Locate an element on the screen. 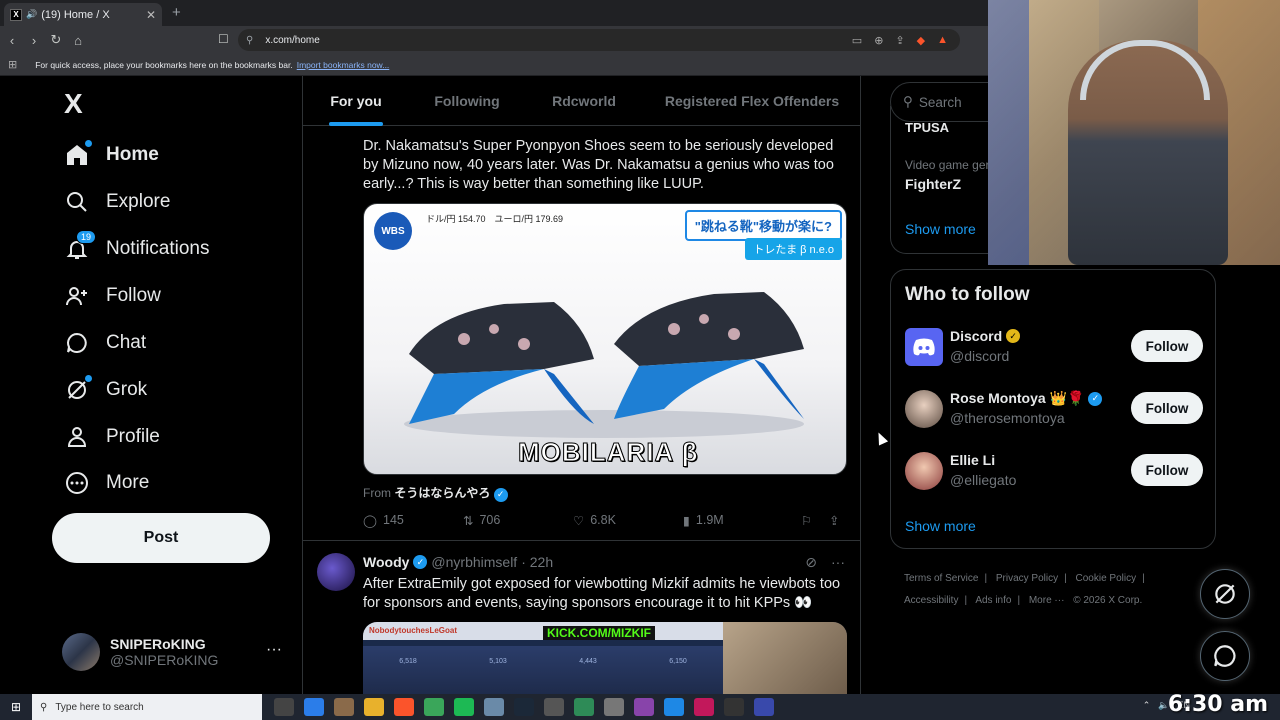  nav-item-home: Home is located at coordinates (111, 155).